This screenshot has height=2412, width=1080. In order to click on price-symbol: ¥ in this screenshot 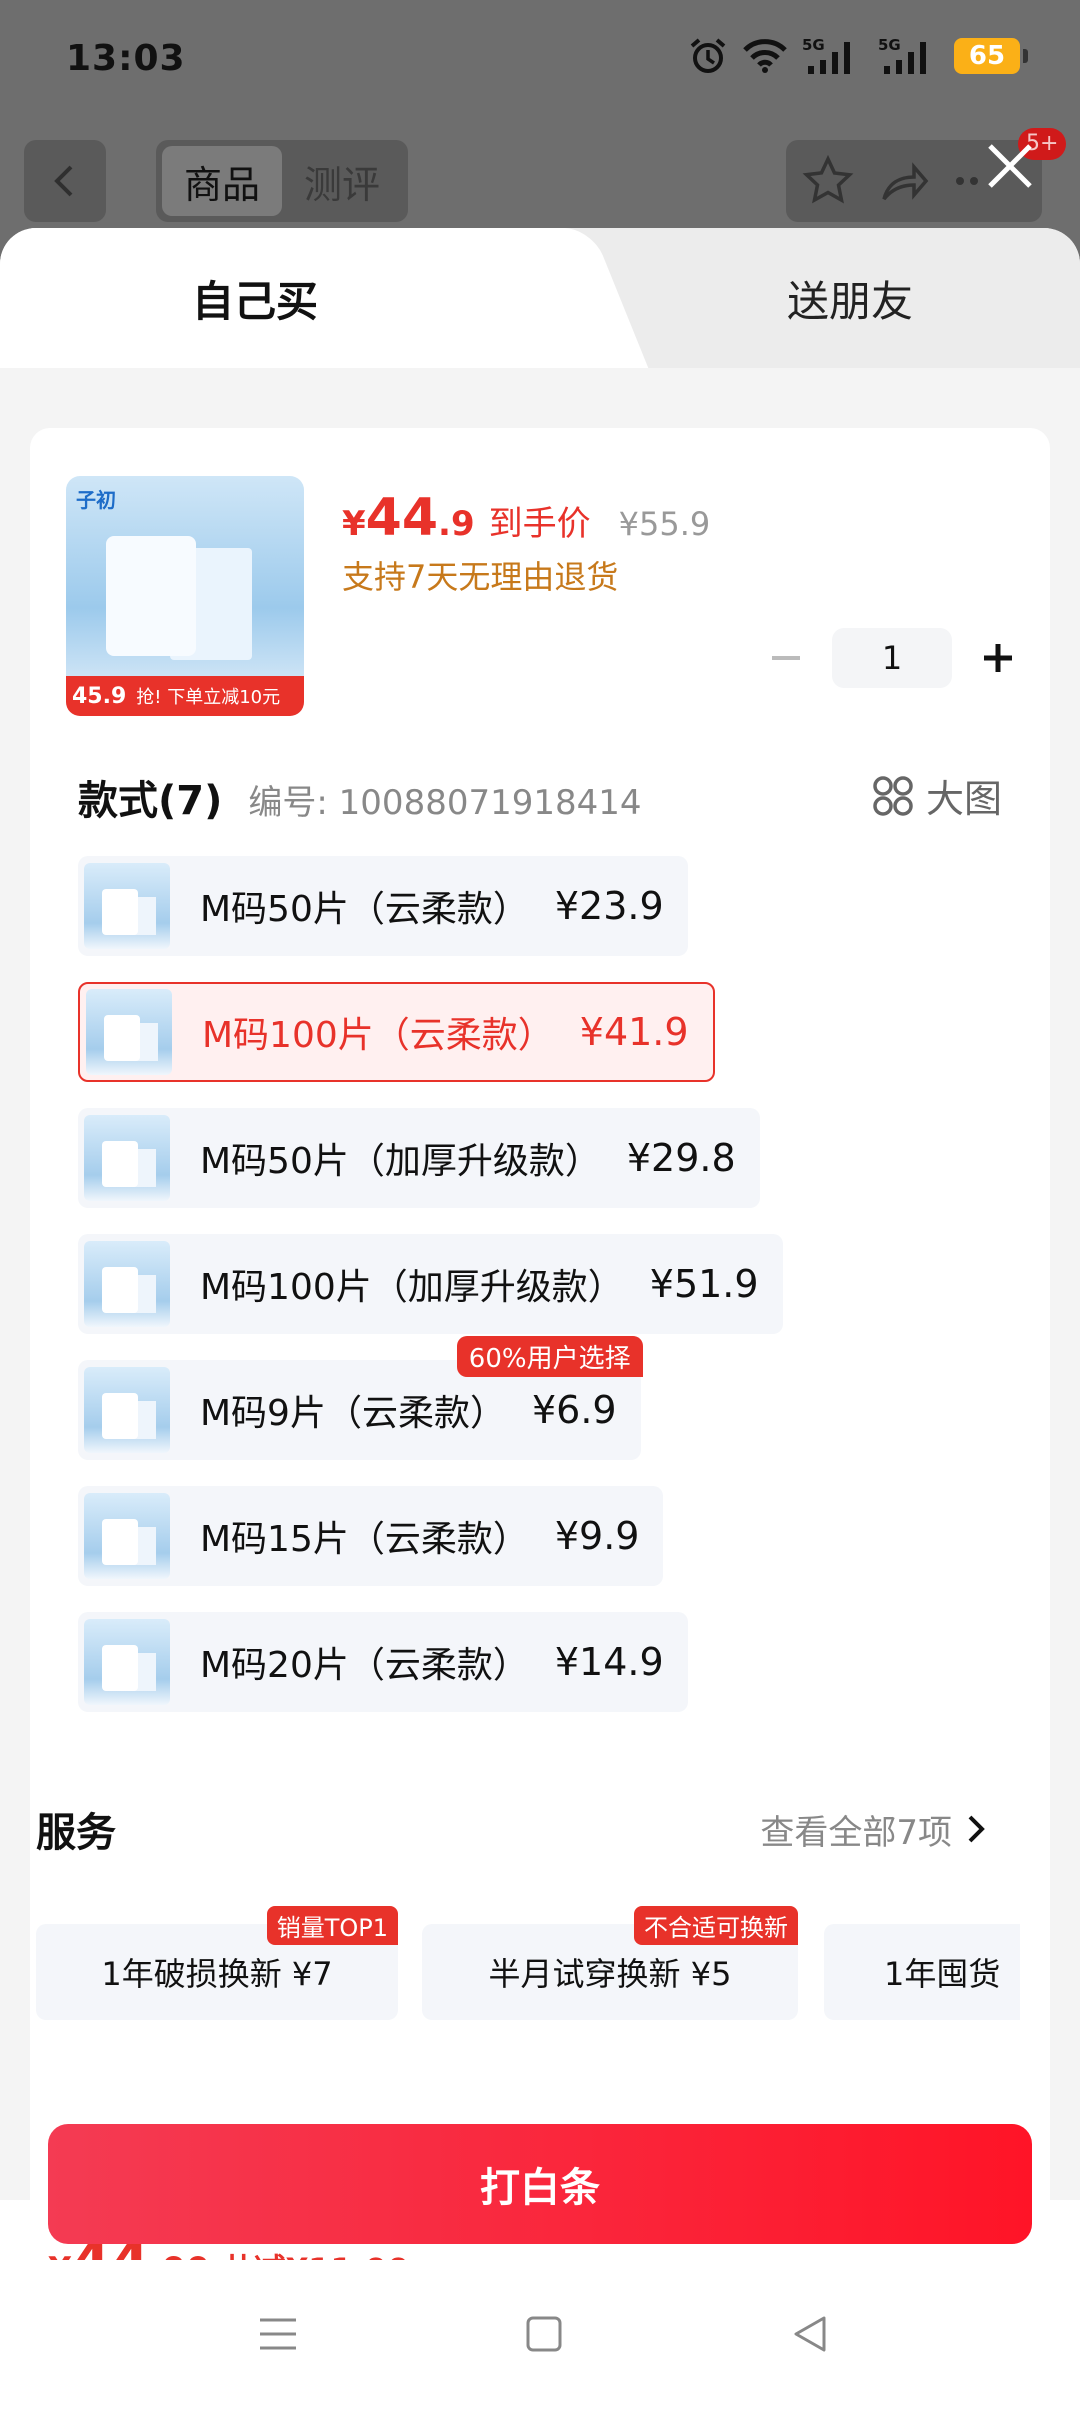, I will do `click(354, 524)`.